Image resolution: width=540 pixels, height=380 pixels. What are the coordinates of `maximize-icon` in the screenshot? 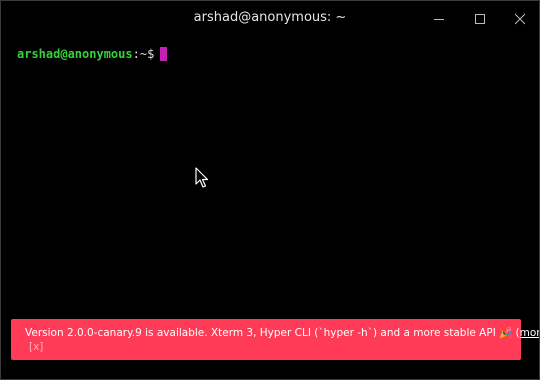 It's located at (480, 19).